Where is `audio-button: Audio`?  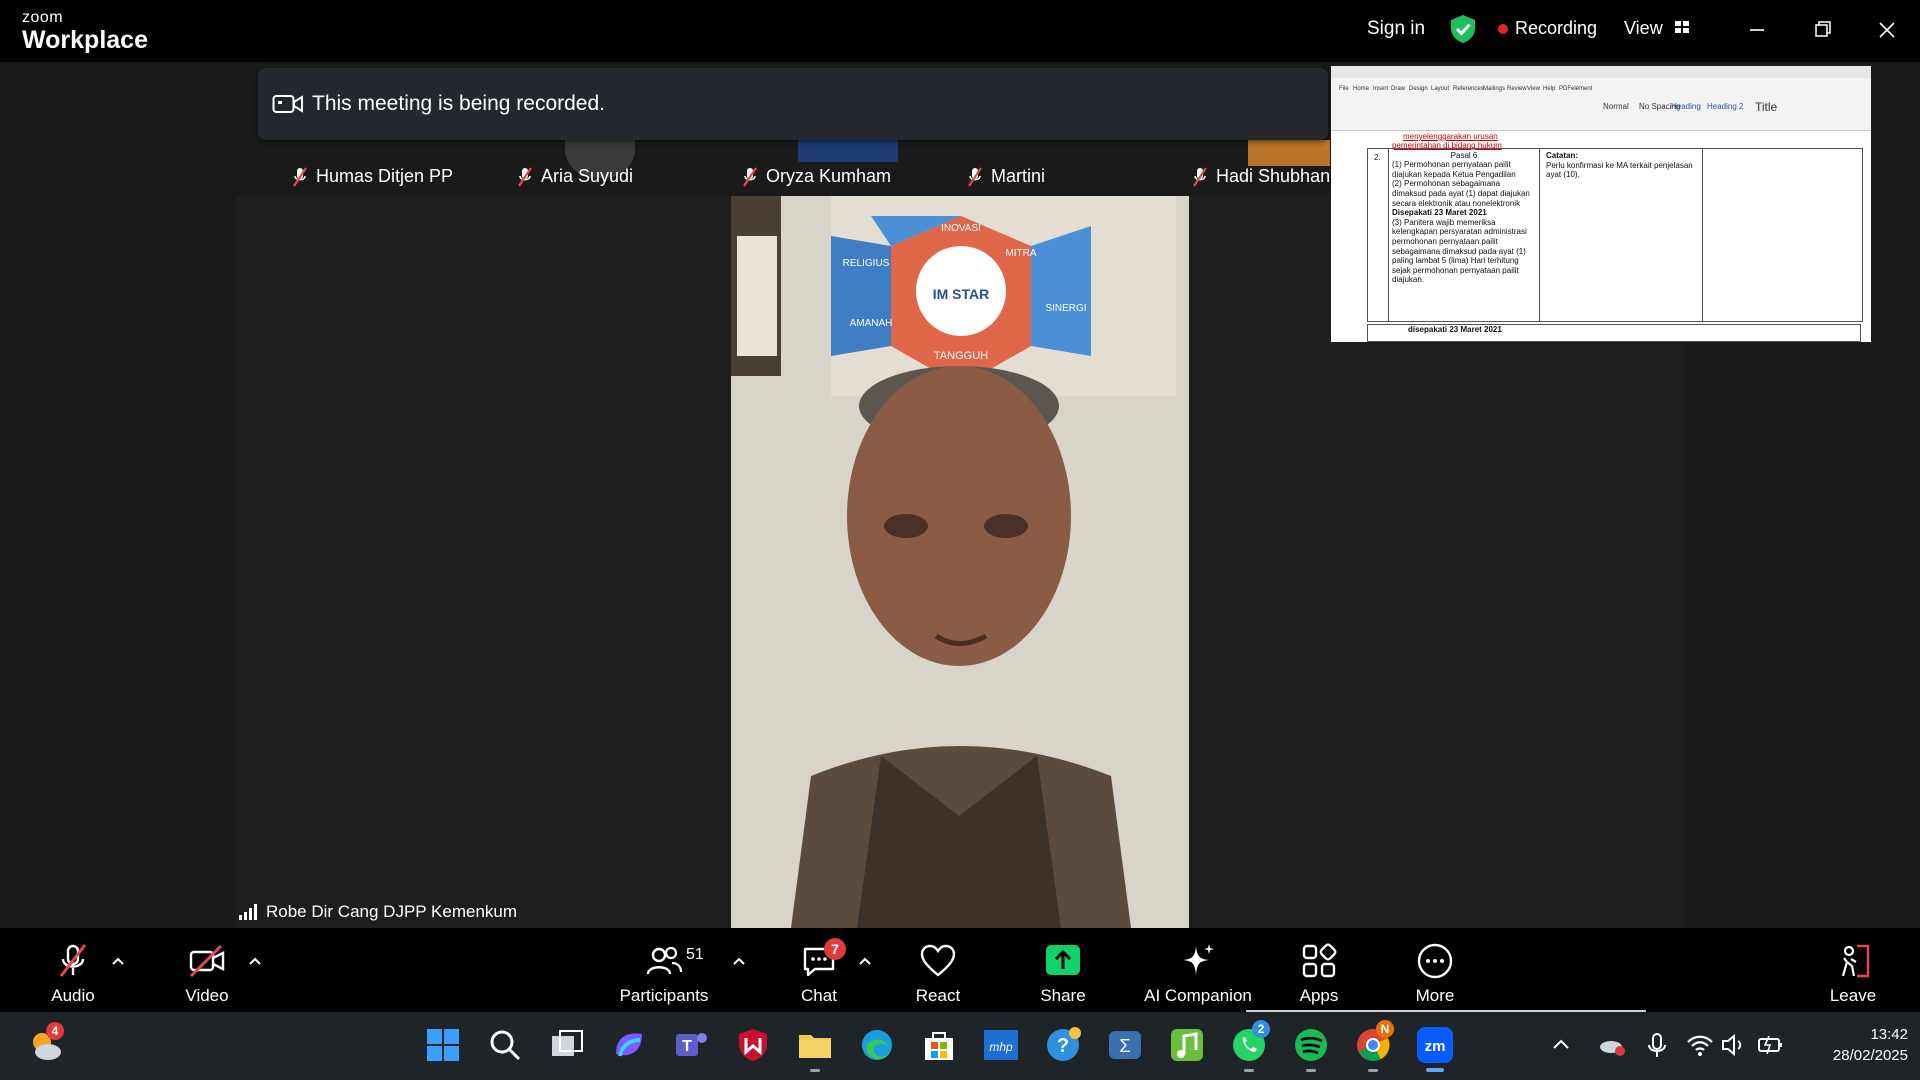 audio-button: Audio is located at coordinates (73, 970).